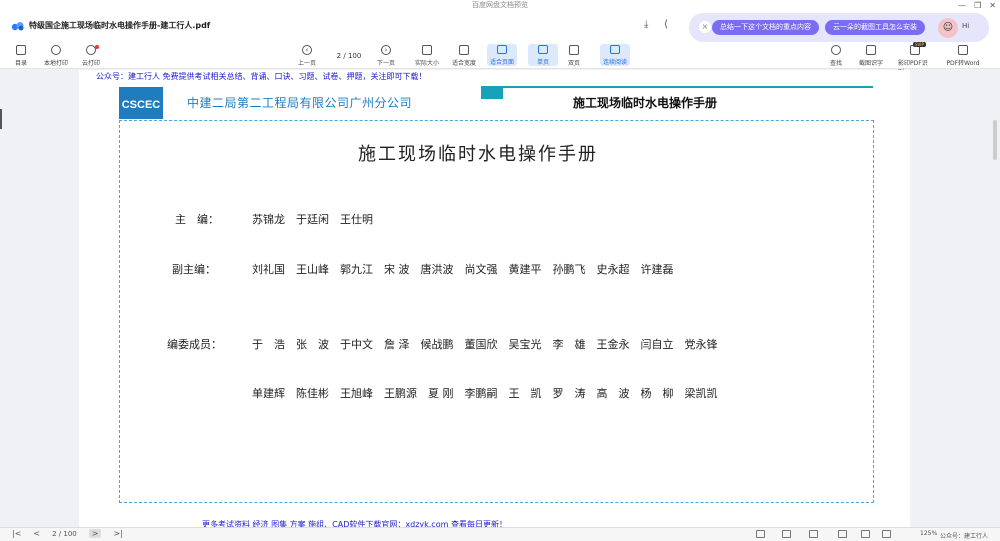 This screenshot has height=541, width=1000. What do you see at coordinates (871, 50) in the screenshot?
I see `crop-icon` at bounding box center [871, 50].